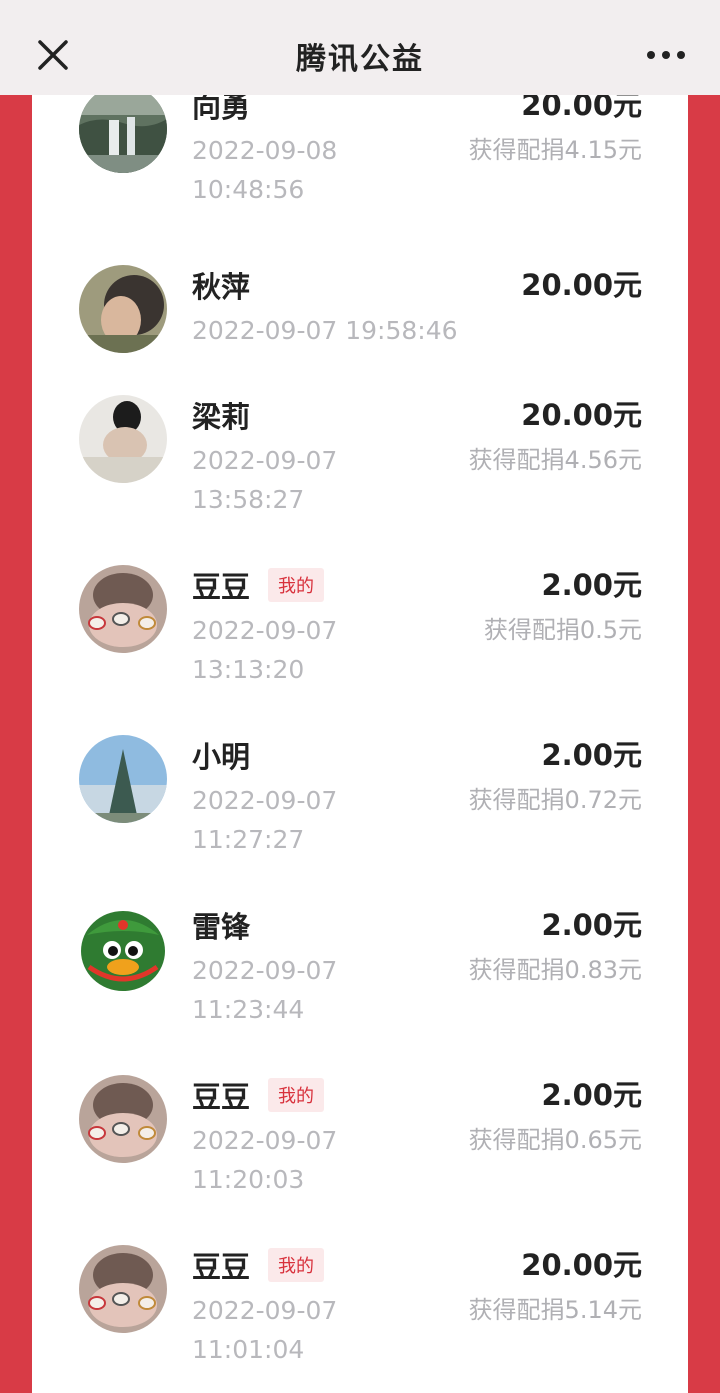 This screenshot has height=1393, width=720. I want to click on donation-row: 雷锋 2022-09-07 11:23:44 2.00元 获得配捐0.83元, so click(360, 990).